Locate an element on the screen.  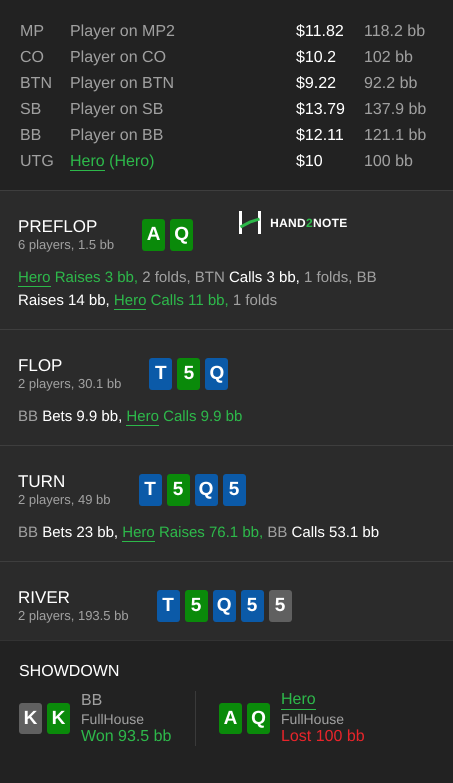
action-summary: BB Bets 9.9 bb, Hero Calls 9.9 bb is located at coordinates (131, 417).